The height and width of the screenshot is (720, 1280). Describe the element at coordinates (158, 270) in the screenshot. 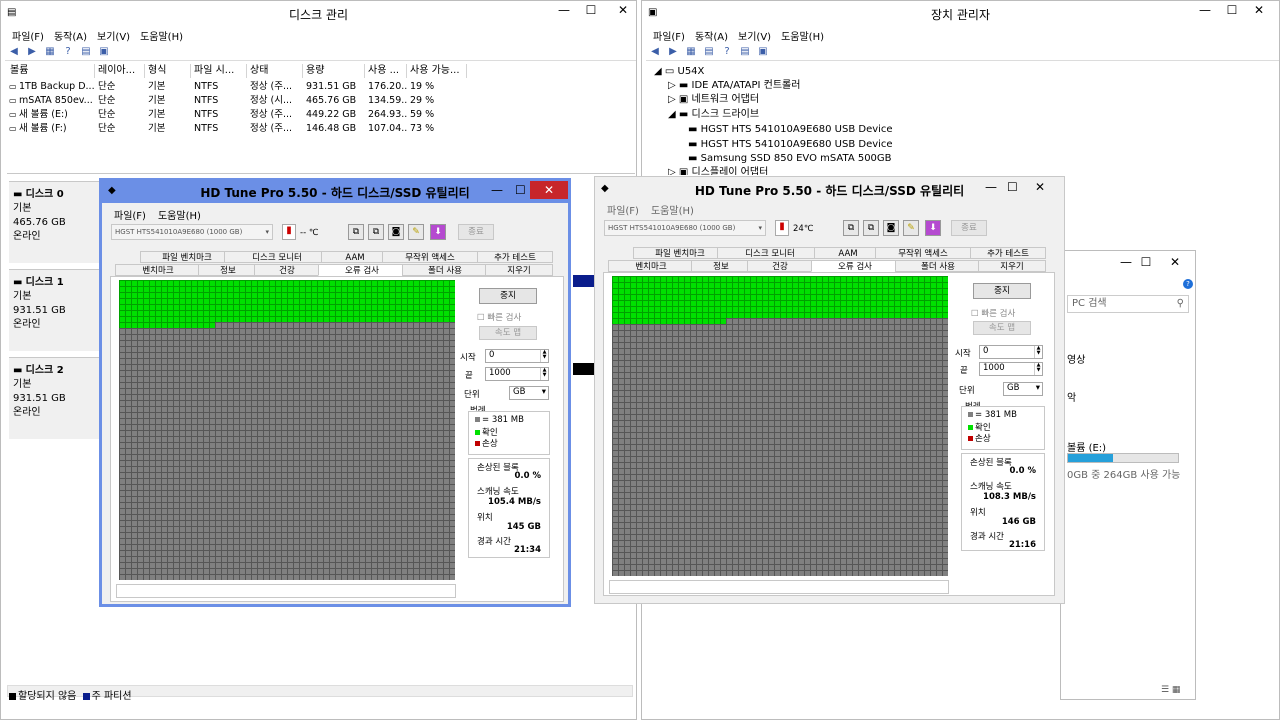

I see `tab-hd1-bottom-0: 벤치마크` at that location.